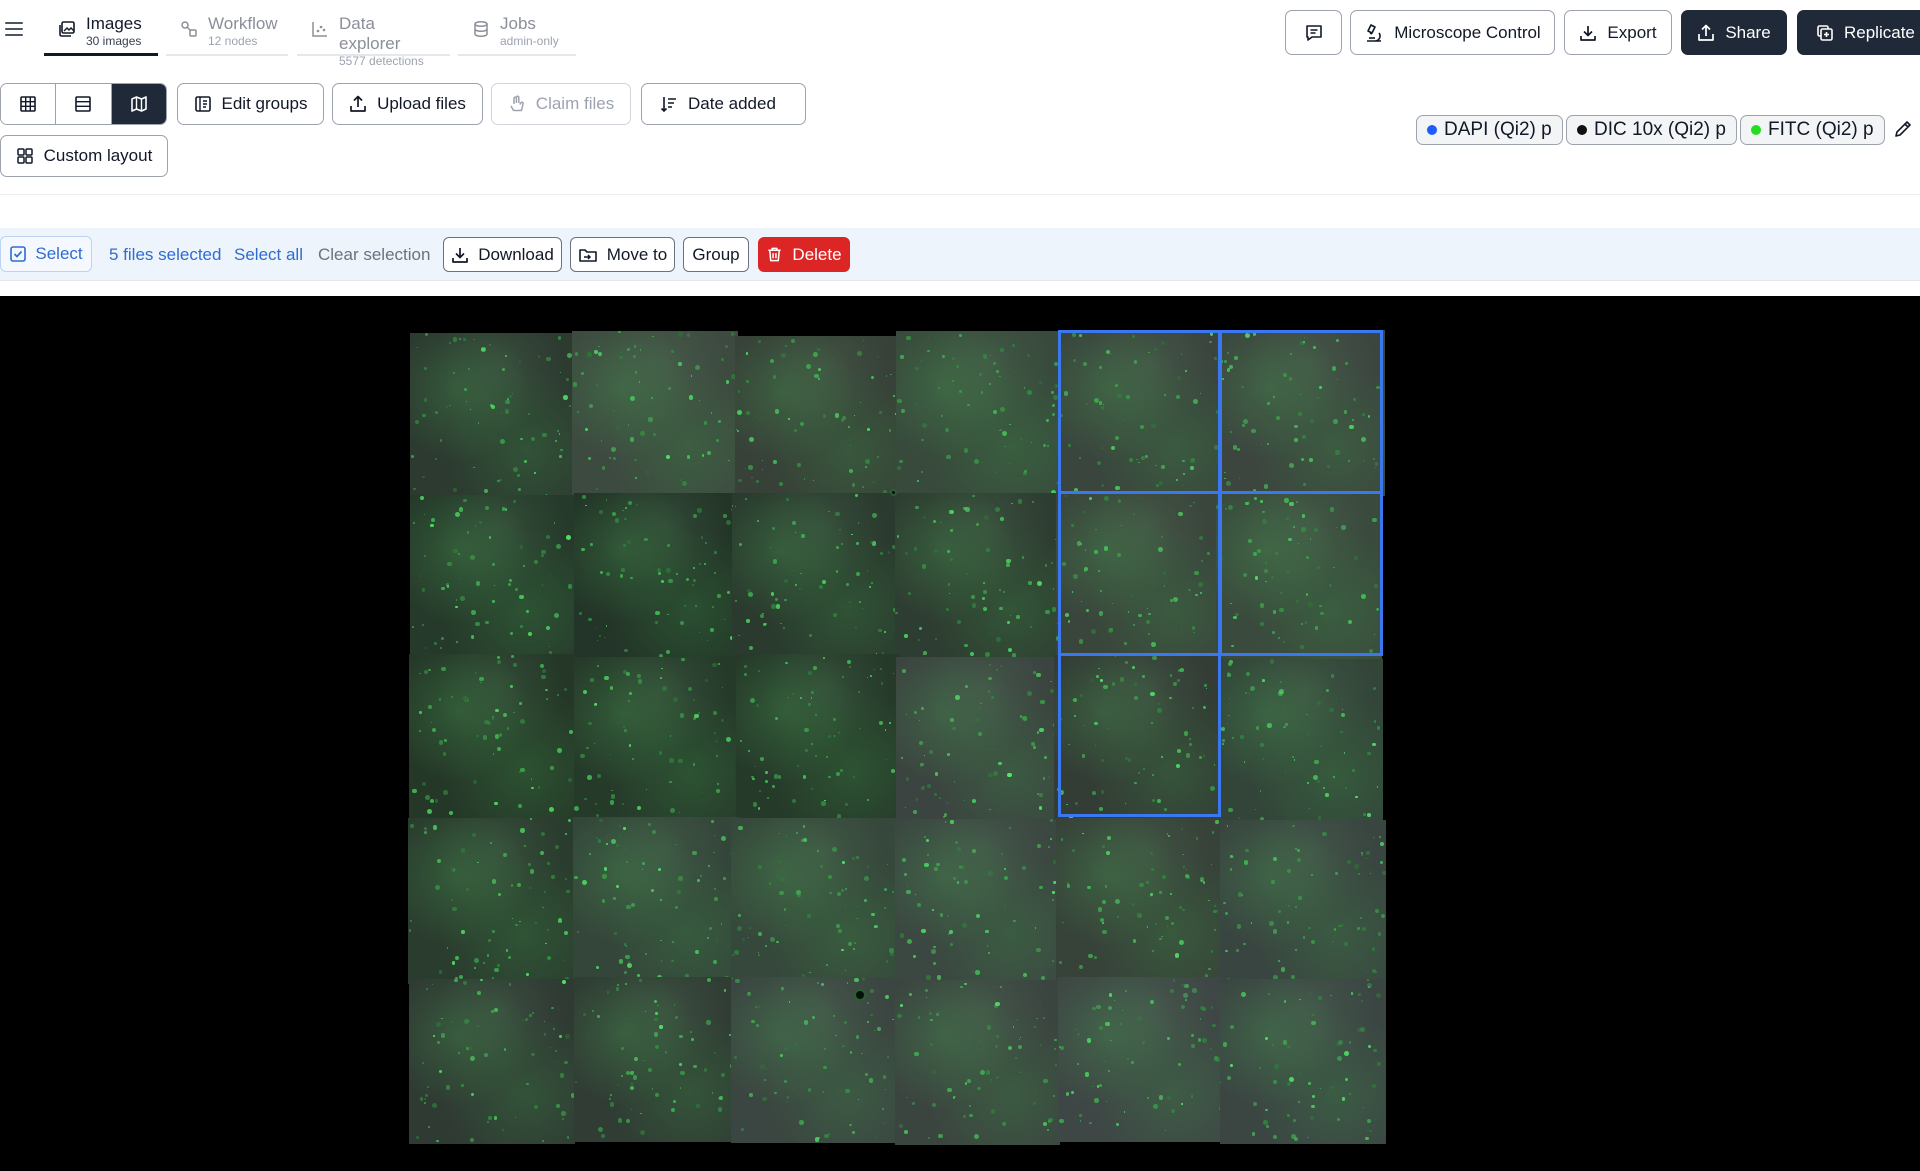 The image size is (1920, 1171). I want to click on select-toggle-button: Select, so click(46, 254).